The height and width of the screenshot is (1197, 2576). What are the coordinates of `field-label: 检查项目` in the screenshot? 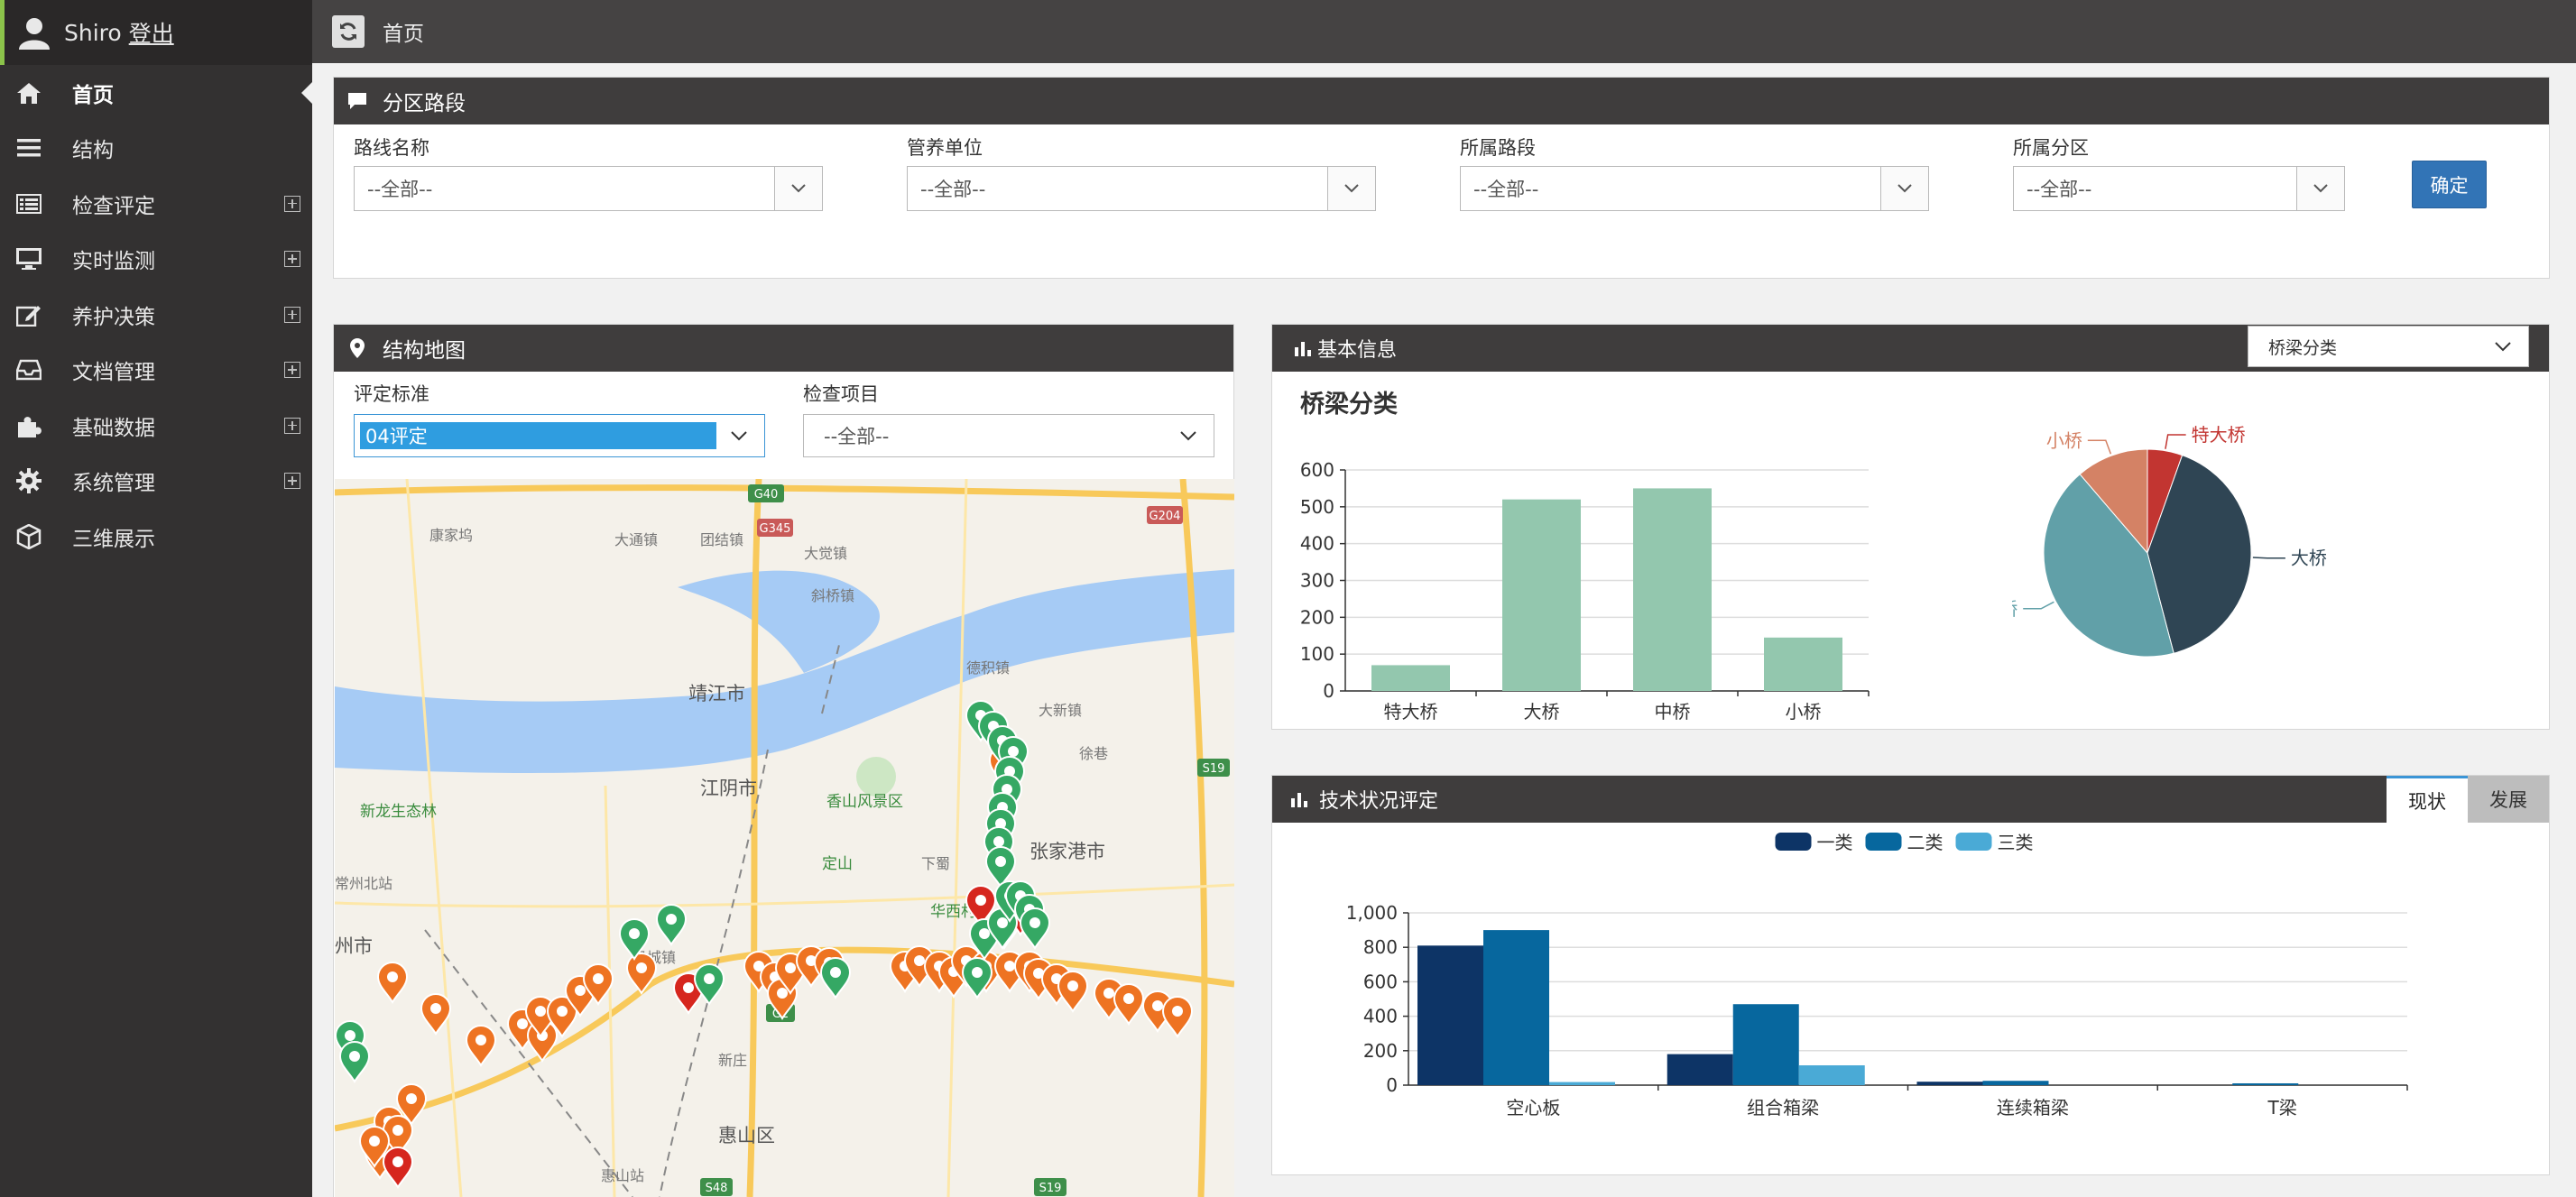 It's located at (841, 394).